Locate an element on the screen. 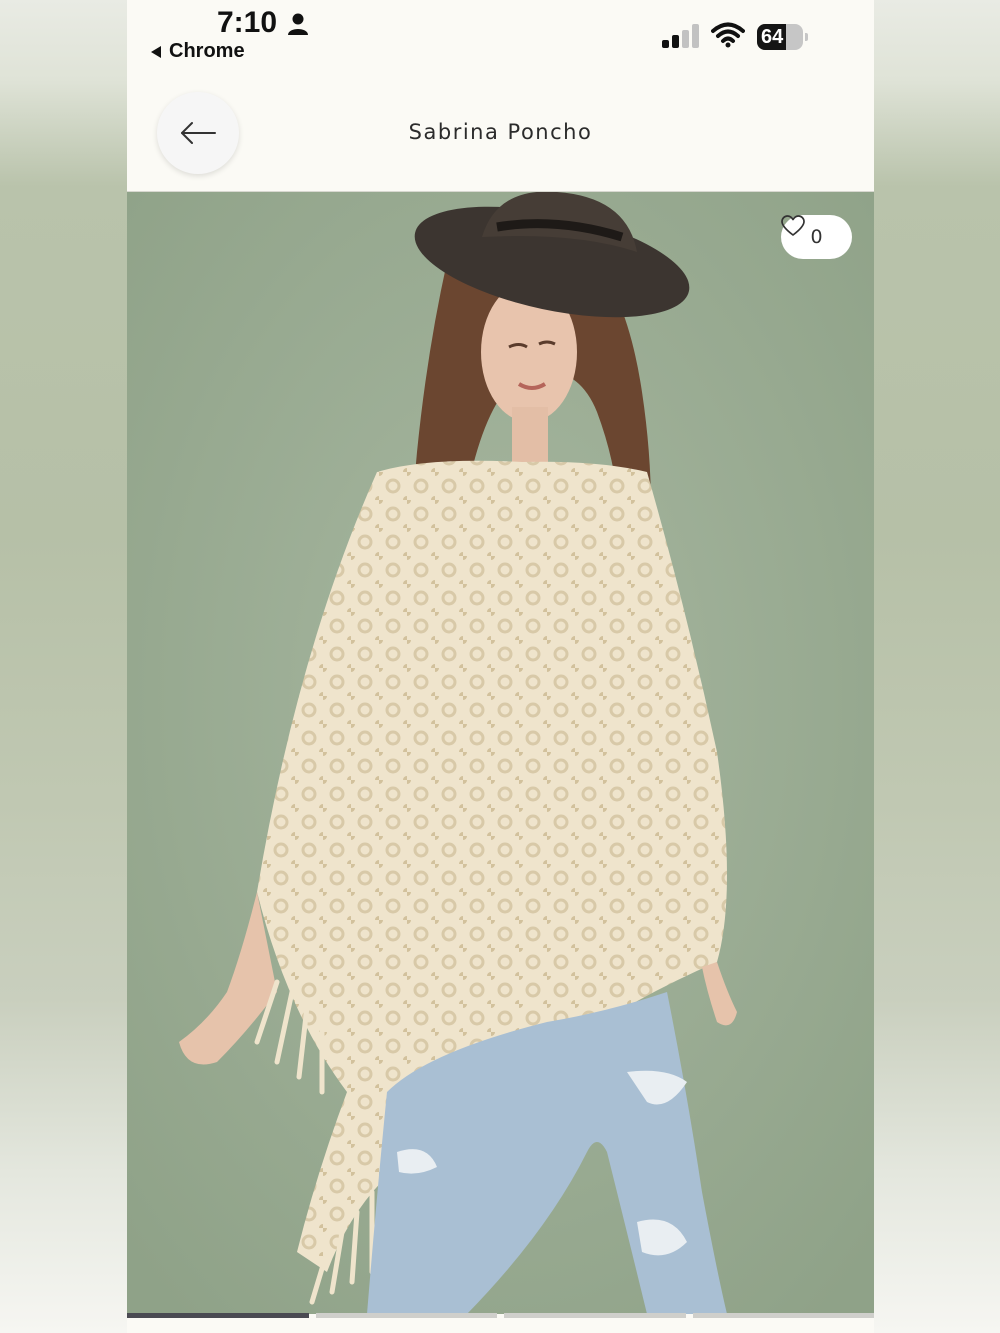  heart-outline-icon is located at coordinates (793, 225).